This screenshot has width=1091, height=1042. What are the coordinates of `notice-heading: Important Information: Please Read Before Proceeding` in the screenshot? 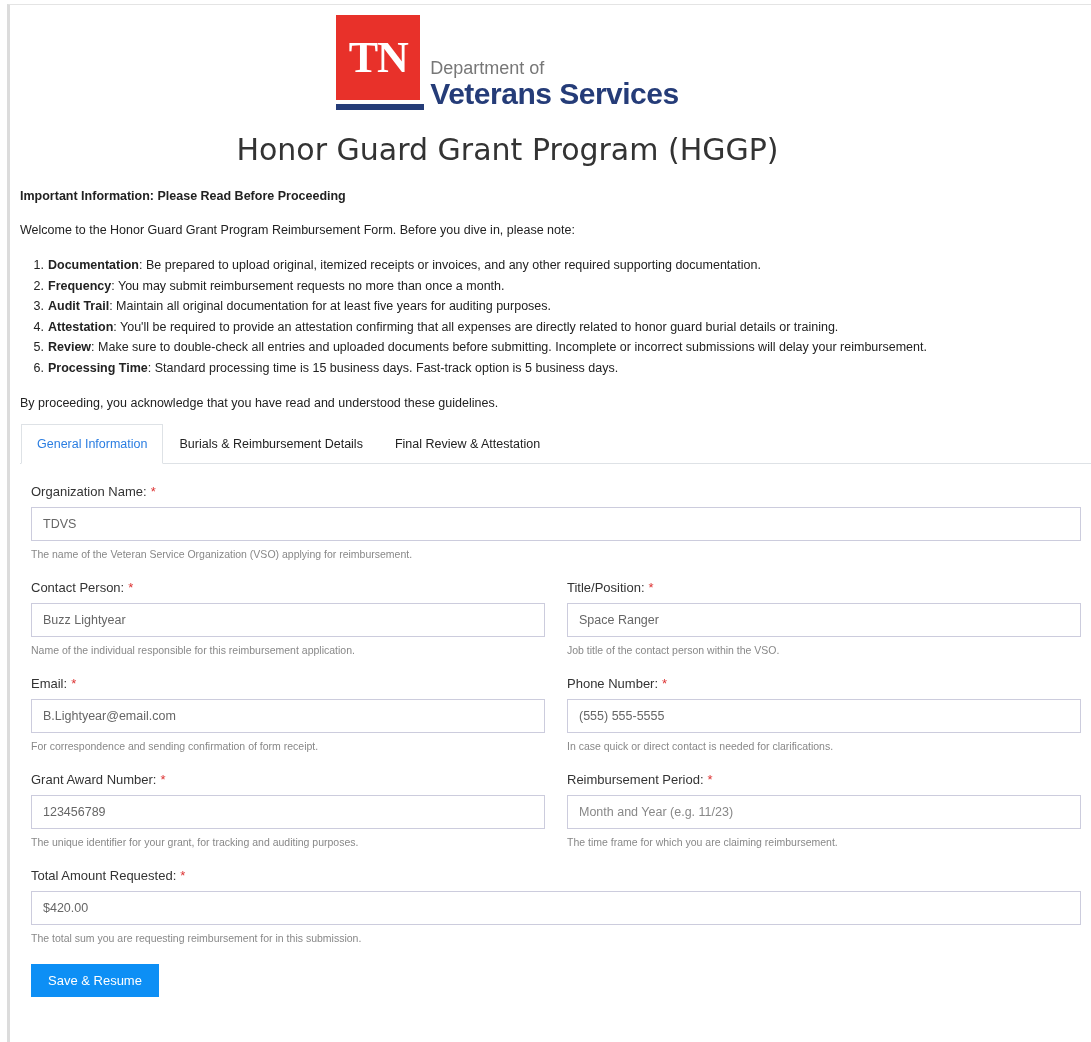 It's located at (183, 196).